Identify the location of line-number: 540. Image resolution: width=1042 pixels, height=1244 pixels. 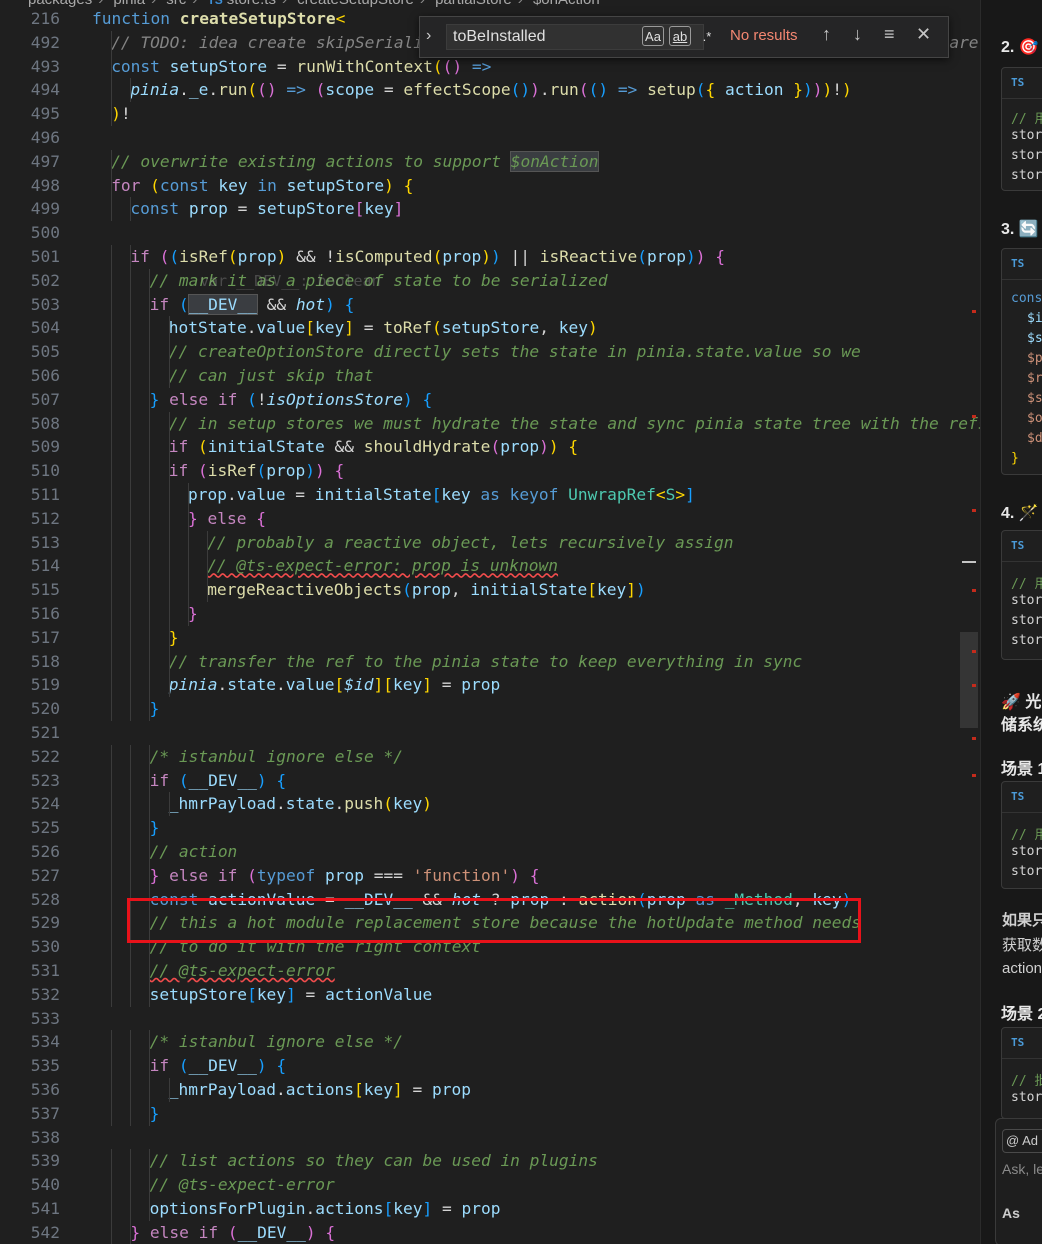
(45, 1185).